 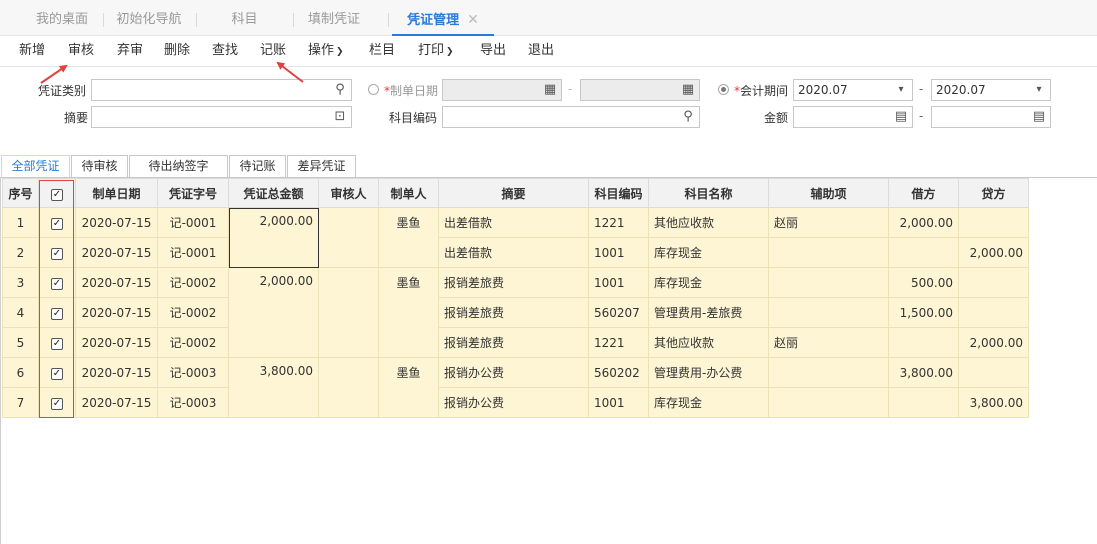 What do you see at coordinates (373, 89) in the screenshot?
I see `date-radio` at bounding box center [373, 89].